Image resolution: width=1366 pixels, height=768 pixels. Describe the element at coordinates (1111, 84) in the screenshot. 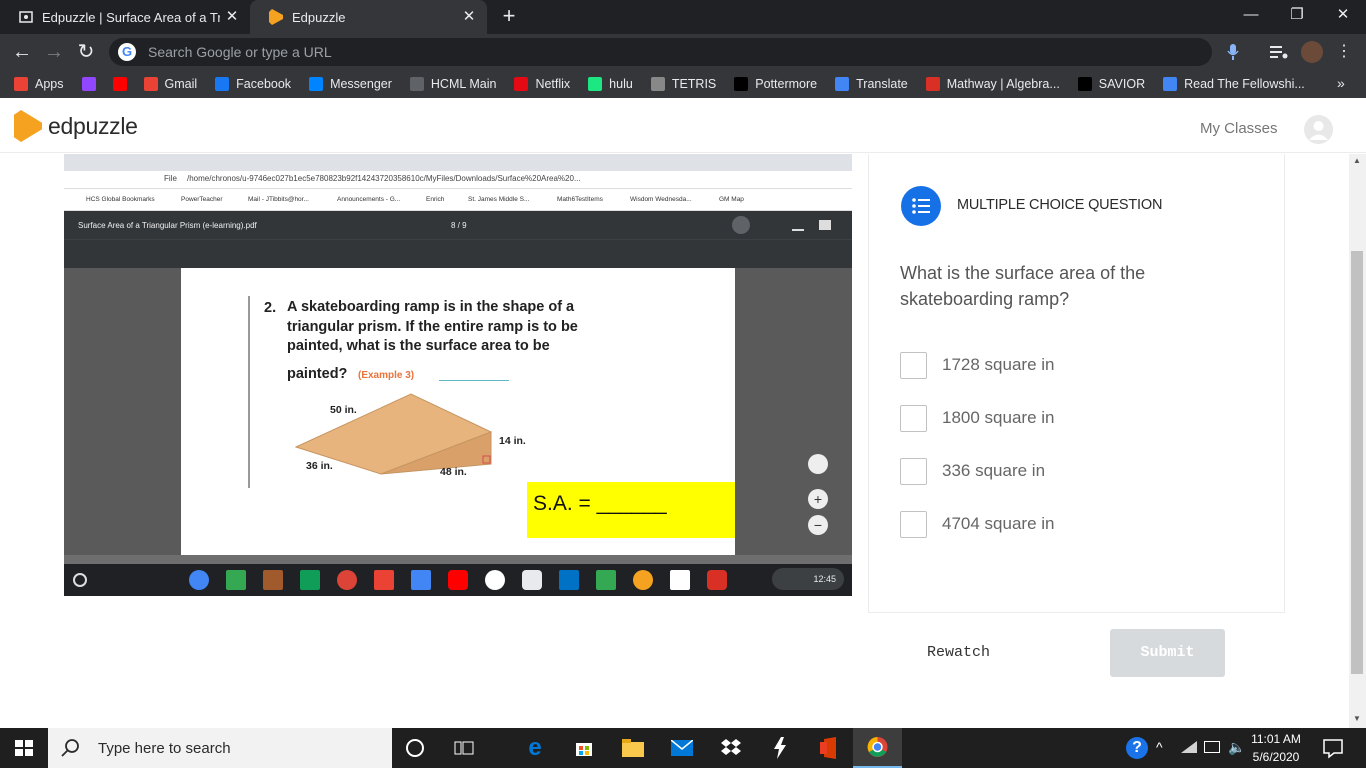

I see `bookmark-item: SAVIOR` at that location.